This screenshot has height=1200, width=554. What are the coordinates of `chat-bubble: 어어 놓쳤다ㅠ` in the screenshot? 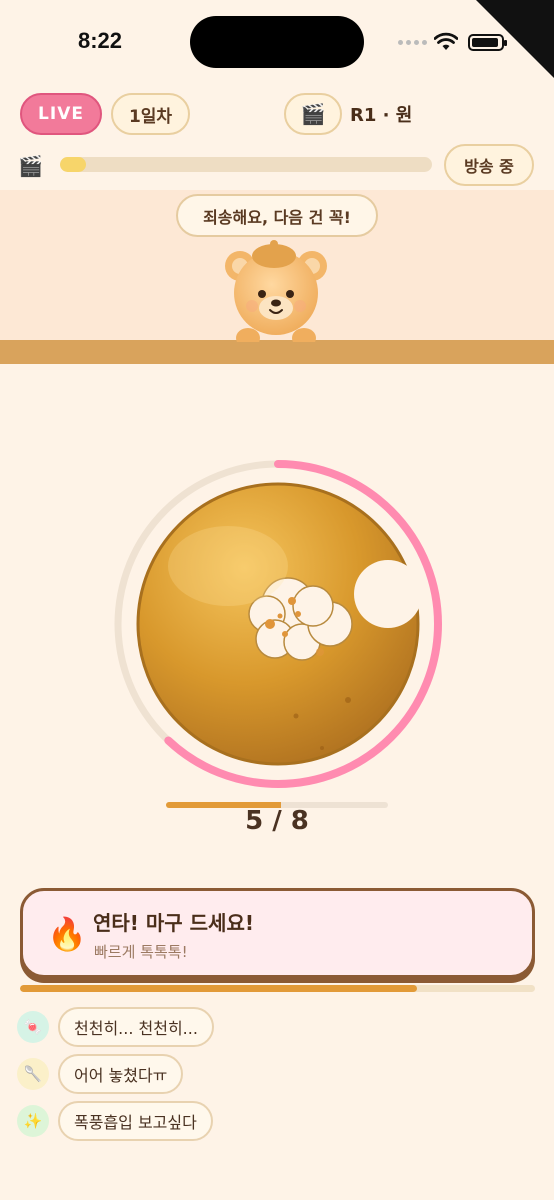 It's located at (121, 1074).